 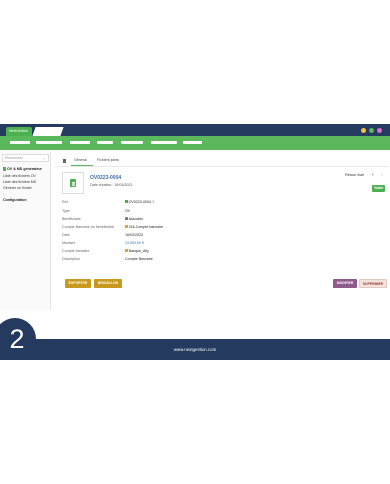 I want to click on field-label-beneficiaire: Bénéficiaire, so click(x=71, y=219).